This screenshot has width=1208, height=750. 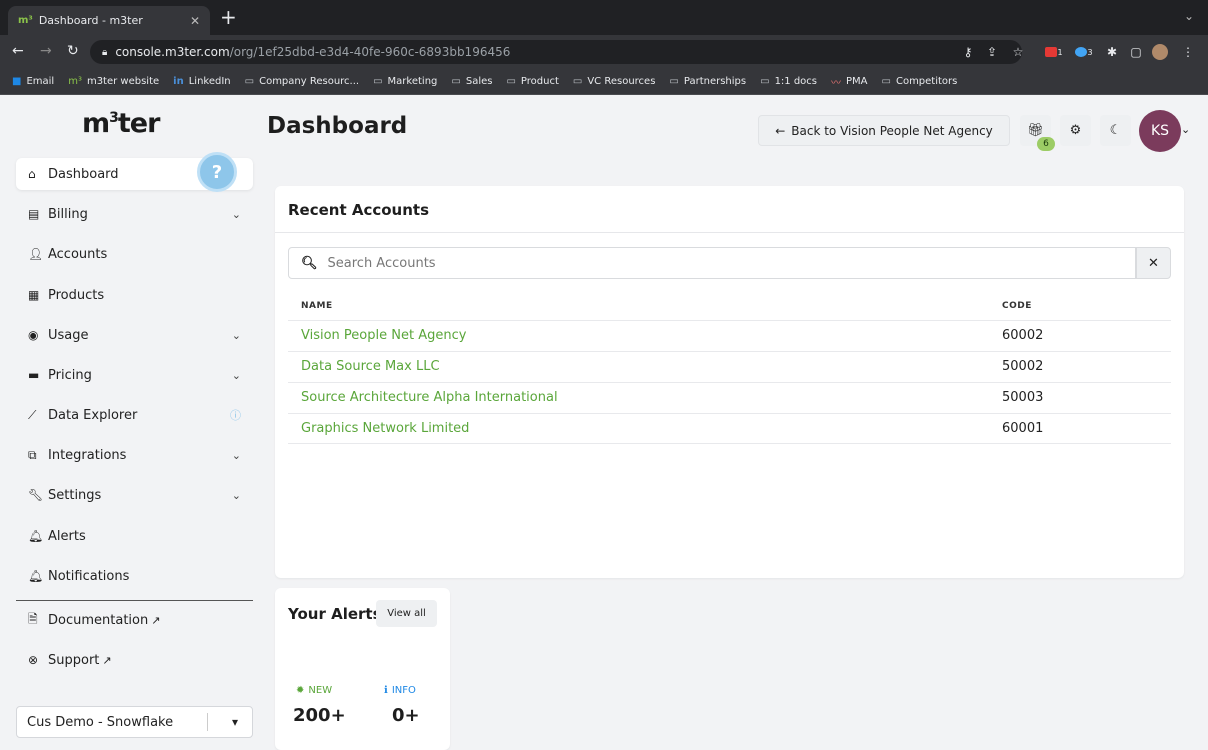 What do you see at coordinates (134, 455) in the screenshot?
I see `sidebar-item-integrations: ⧉ Integrations ⌄` at bounding box center [134, 455].